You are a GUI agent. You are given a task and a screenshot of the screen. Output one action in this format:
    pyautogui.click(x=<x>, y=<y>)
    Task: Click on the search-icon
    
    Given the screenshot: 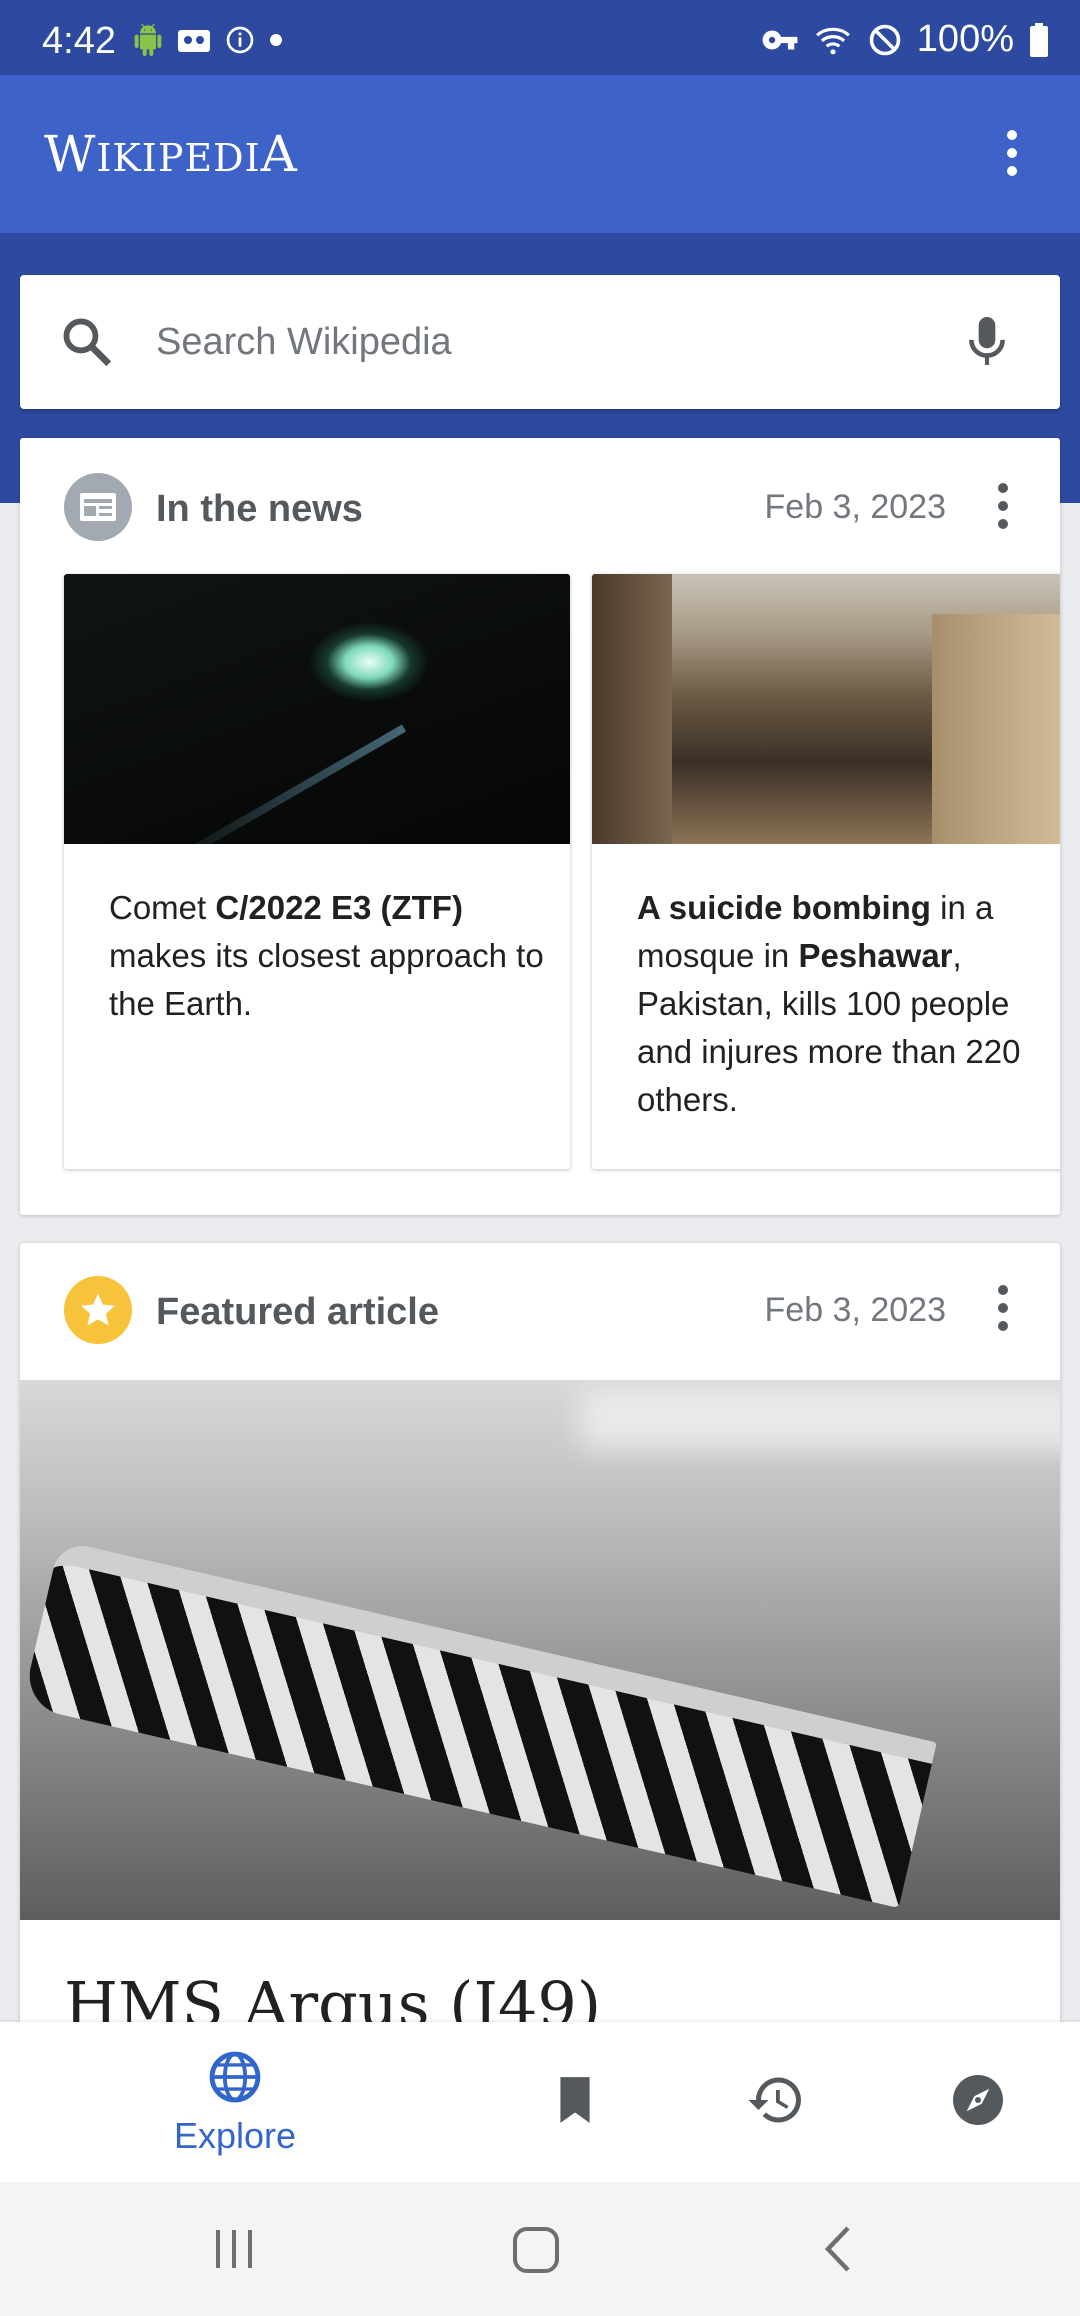 What is the action you would take?
    pyautogui.click(x=87, y=342)
    